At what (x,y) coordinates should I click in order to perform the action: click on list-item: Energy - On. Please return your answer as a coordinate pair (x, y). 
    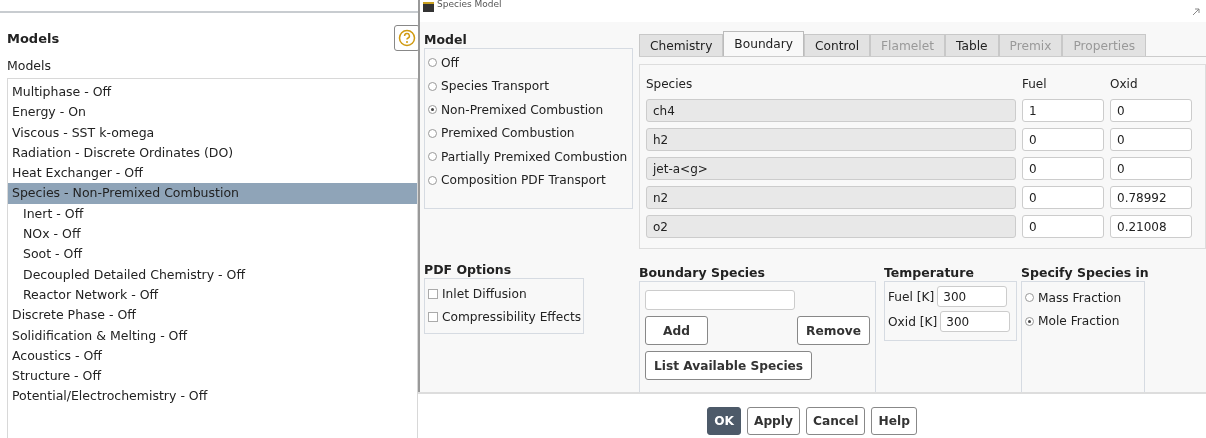
    Looking at the image, I should click on (212, 112).